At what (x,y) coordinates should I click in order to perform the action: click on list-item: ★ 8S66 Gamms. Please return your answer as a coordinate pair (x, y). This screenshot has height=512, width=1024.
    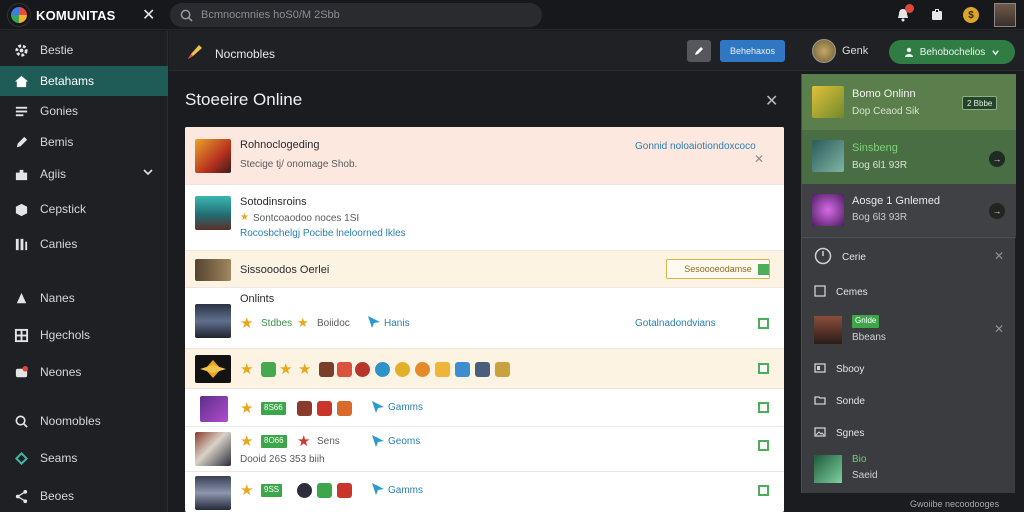
    Looking at the image, I should click on (484, 408).